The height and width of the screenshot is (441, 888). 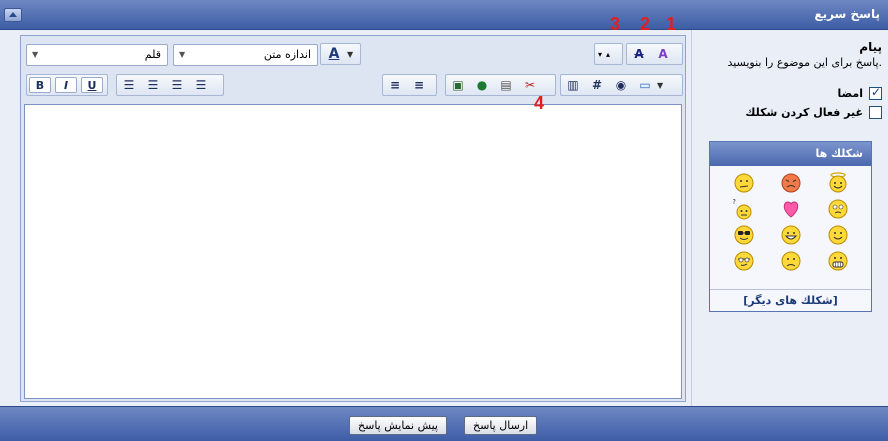 I want to click on smile-smiley-icon, so click(x=838, y=235).